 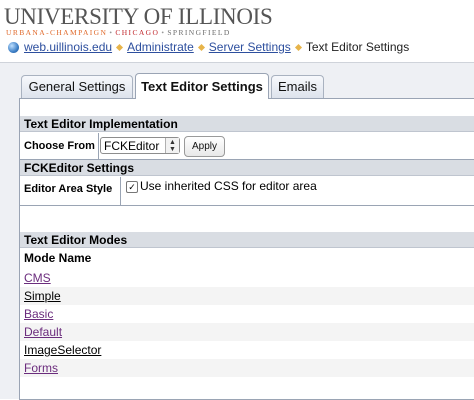 What do you see at coordinates (62, 350) in the screenshot?
I see `mode-link-imageselector: ImageSelector` at bounding box center [62, 350].